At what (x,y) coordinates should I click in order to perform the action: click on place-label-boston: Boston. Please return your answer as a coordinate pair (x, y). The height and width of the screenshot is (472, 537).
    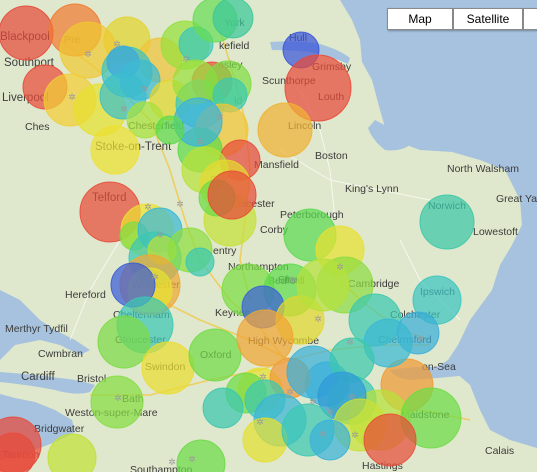
    Looking at the image, I should click on (331, 156).